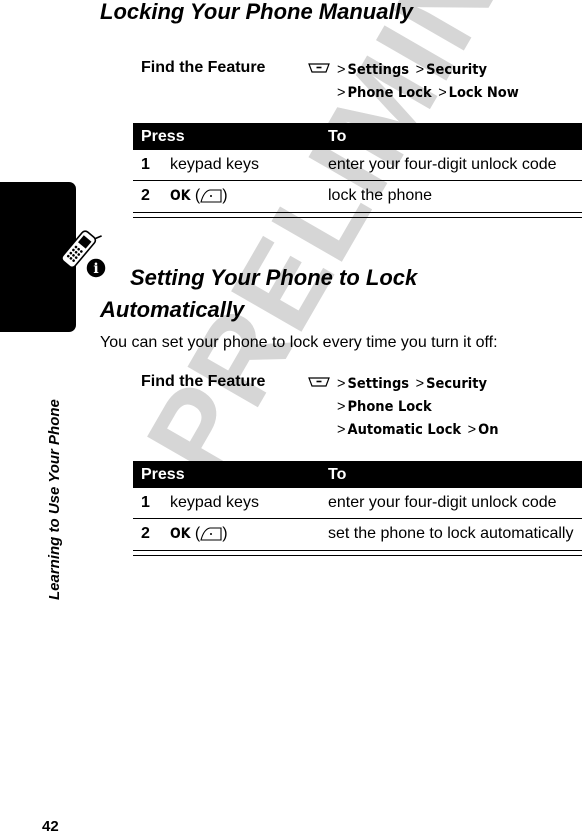 The image size is (582, 837). What do you see at coordinates (259, 293) in the screenshot?
I see `section-title-auto-lock: Setting Your Phone to Lock Automatically` at bounding box center [259, 293].